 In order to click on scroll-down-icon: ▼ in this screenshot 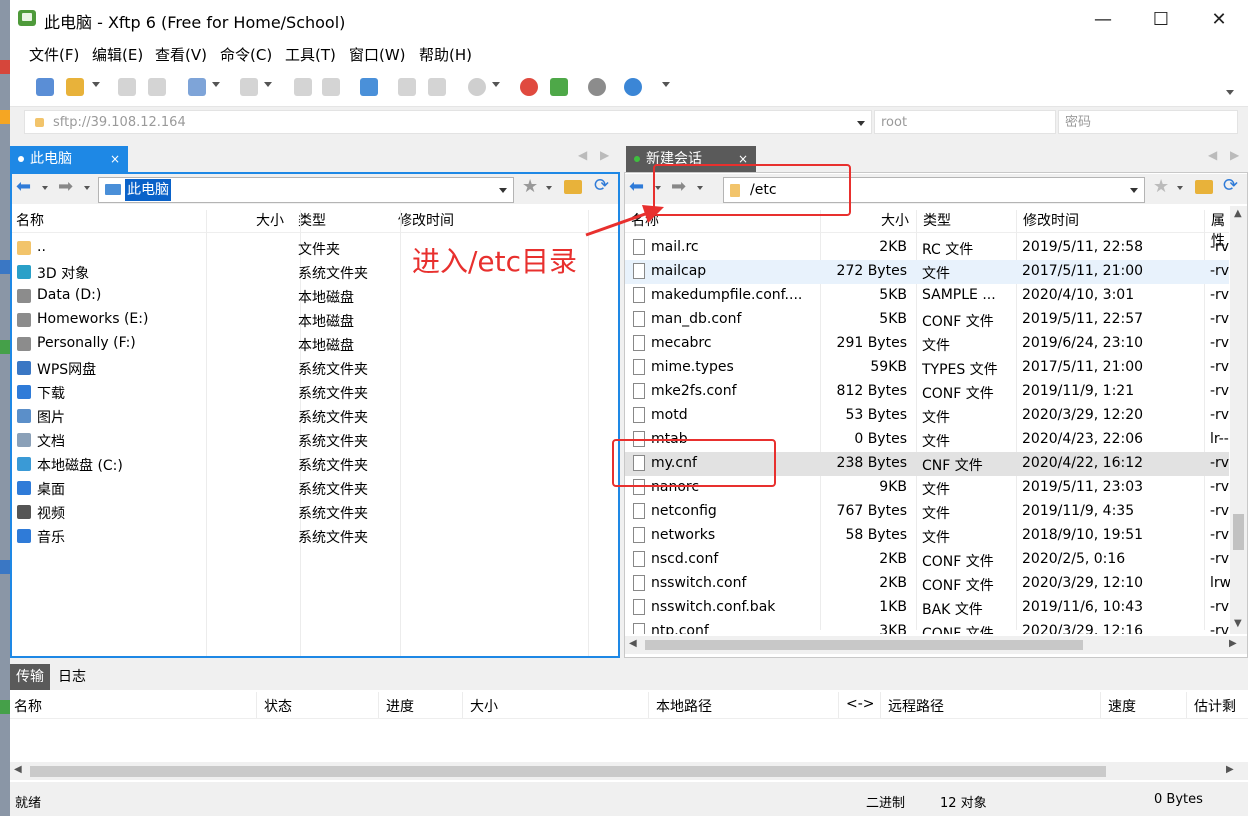, I will do `click(1238, 623)`.